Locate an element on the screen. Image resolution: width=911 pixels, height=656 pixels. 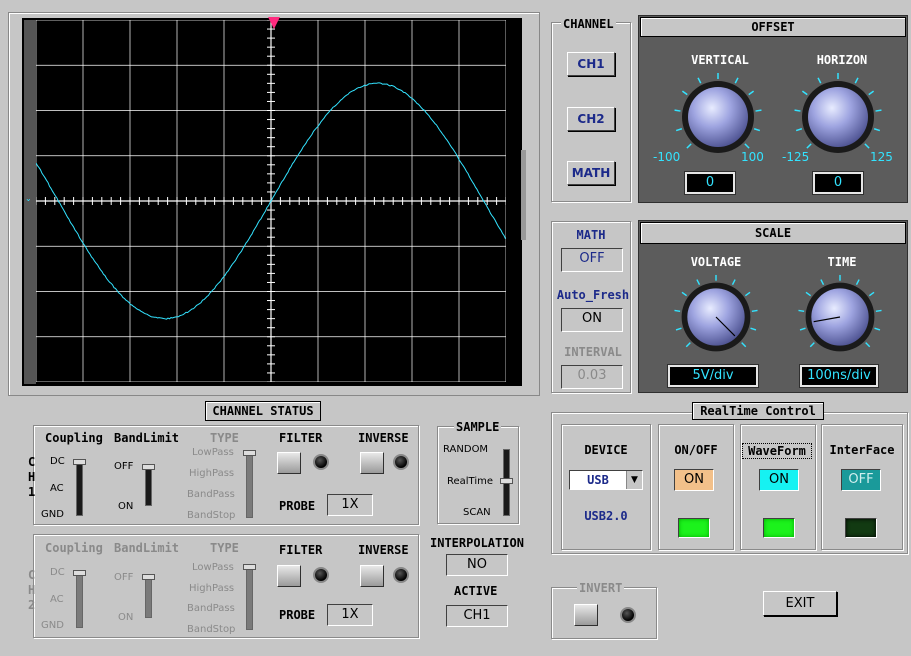
interval-label: INTERVAL is located at coordinates (593, 352).